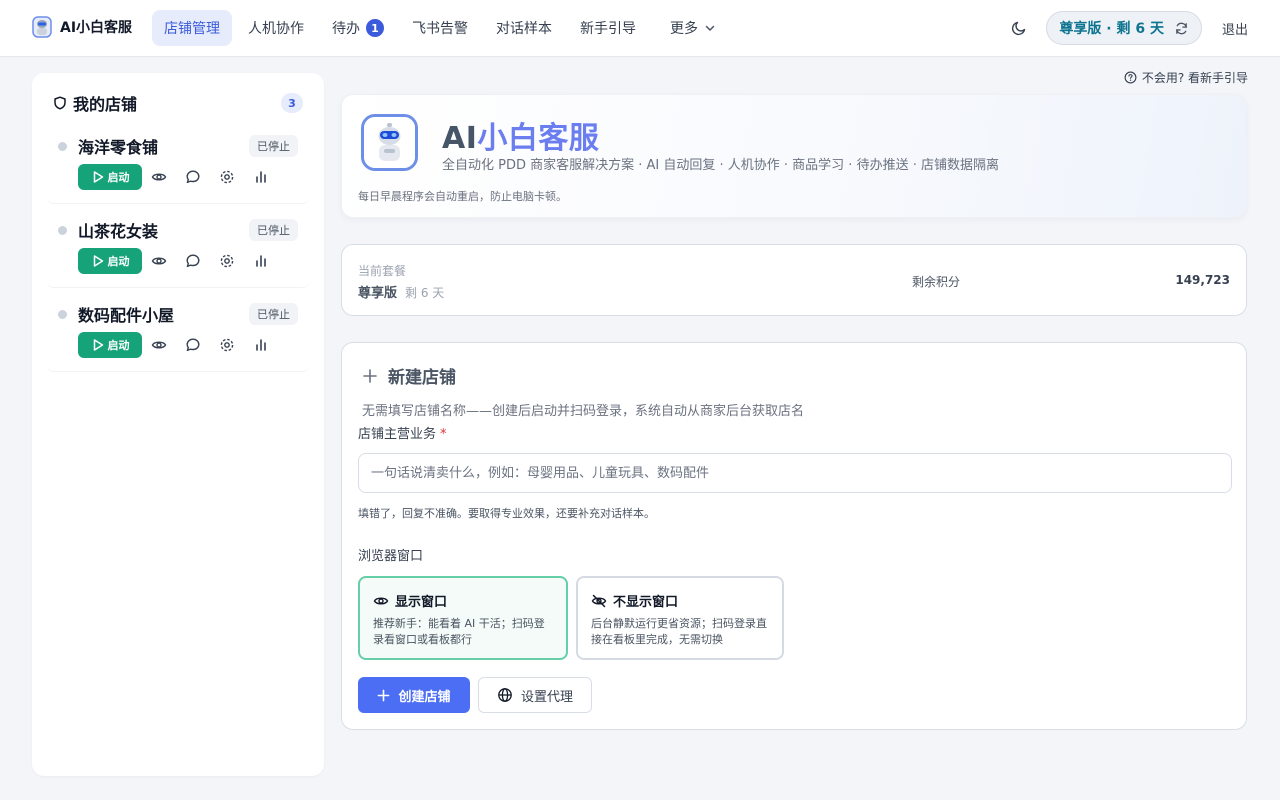 The image size is (1280, 800). What do you see at coordinates (391, 556) in the screenshot?
I see `window-field-label: 浏览器窗口` at bounding box center [391, 556].